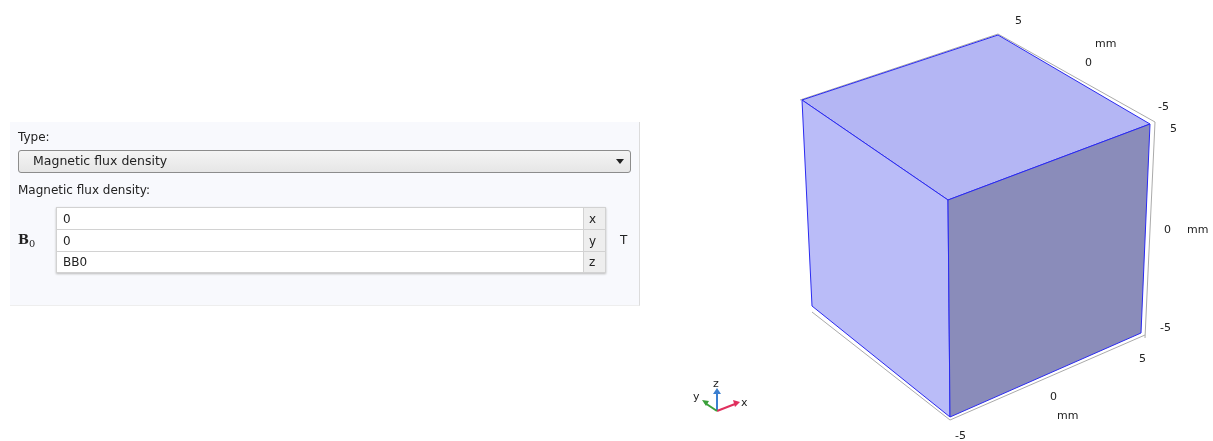  Describe the element at coordinates (721, 400) in the screenshot. I see `axis-triad-icon` at that location.